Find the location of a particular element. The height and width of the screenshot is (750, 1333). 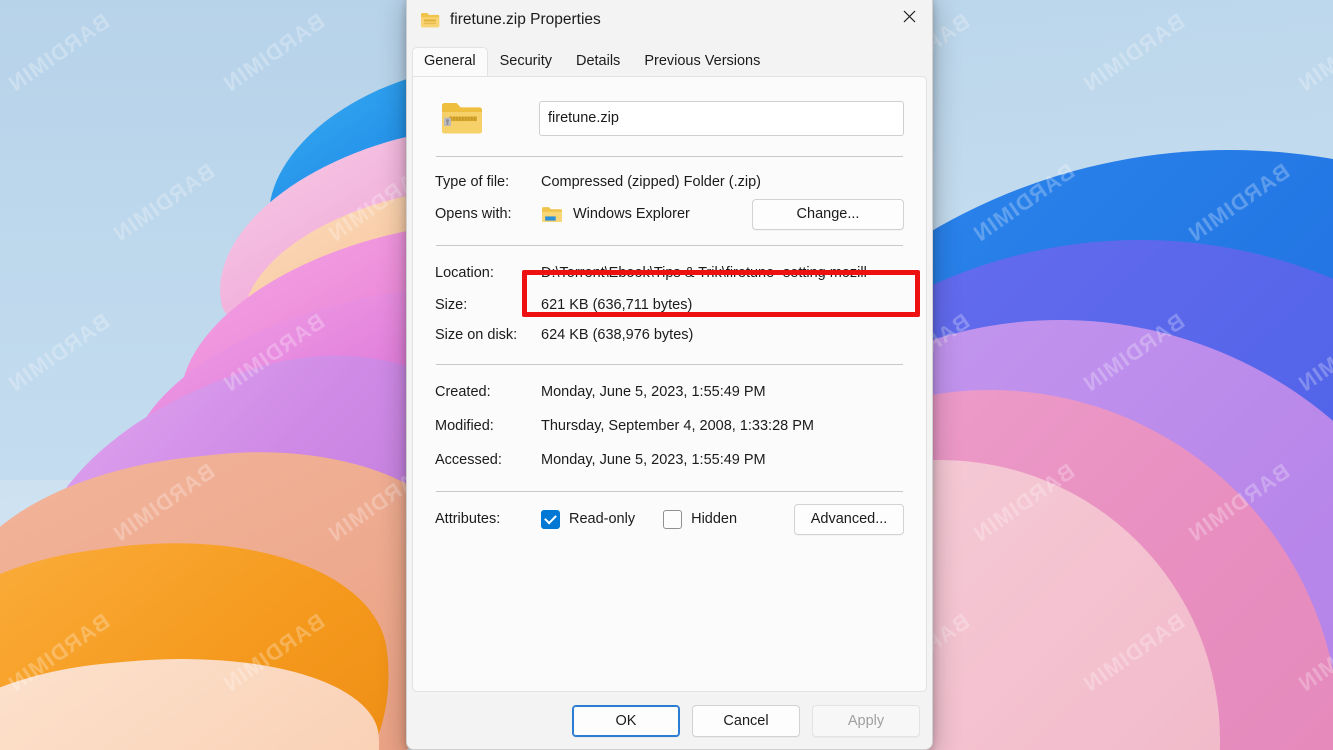

close-icon is located at coordinates (909, 18).